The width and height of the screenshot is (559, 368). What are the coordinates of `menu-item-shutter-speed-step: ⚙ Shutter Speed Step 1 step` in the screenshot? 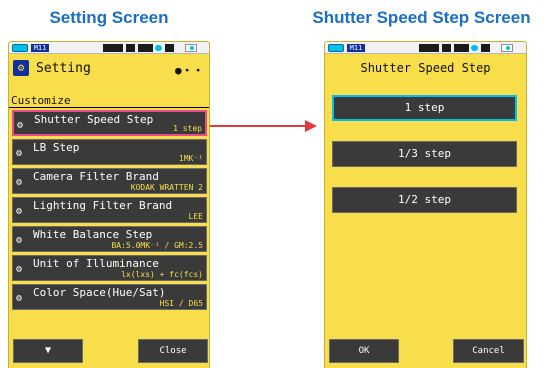 It's located at (109, 123).